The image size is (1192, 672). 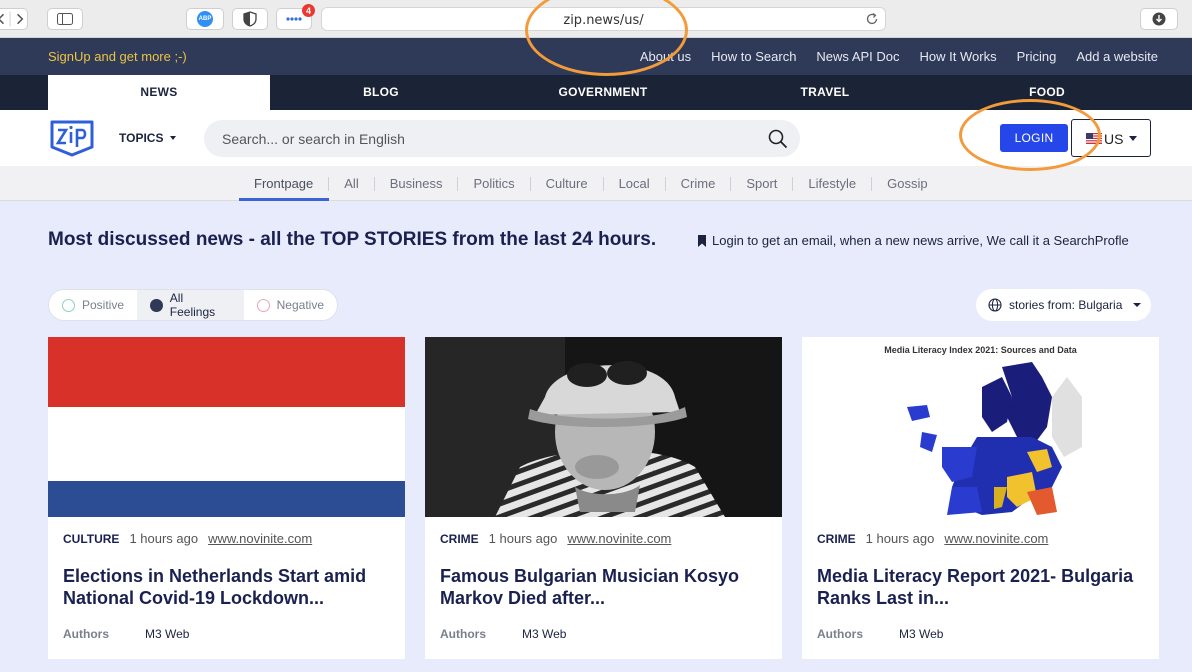 I want to click on card-category: CULTURE, so click(x=91, y=539).